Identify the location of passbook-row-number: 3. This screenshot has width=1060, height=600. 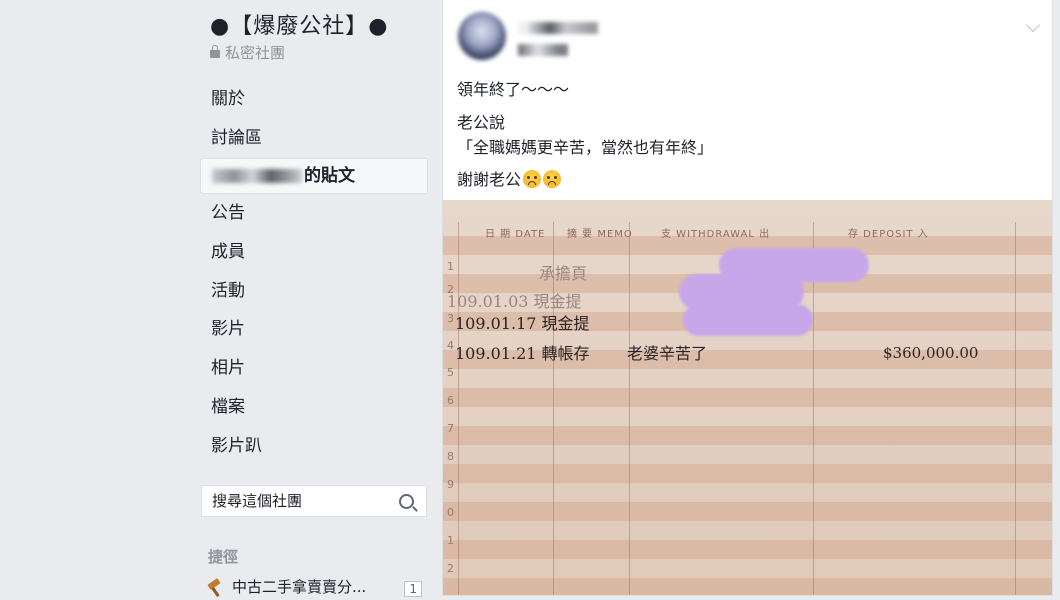
(450, 318).